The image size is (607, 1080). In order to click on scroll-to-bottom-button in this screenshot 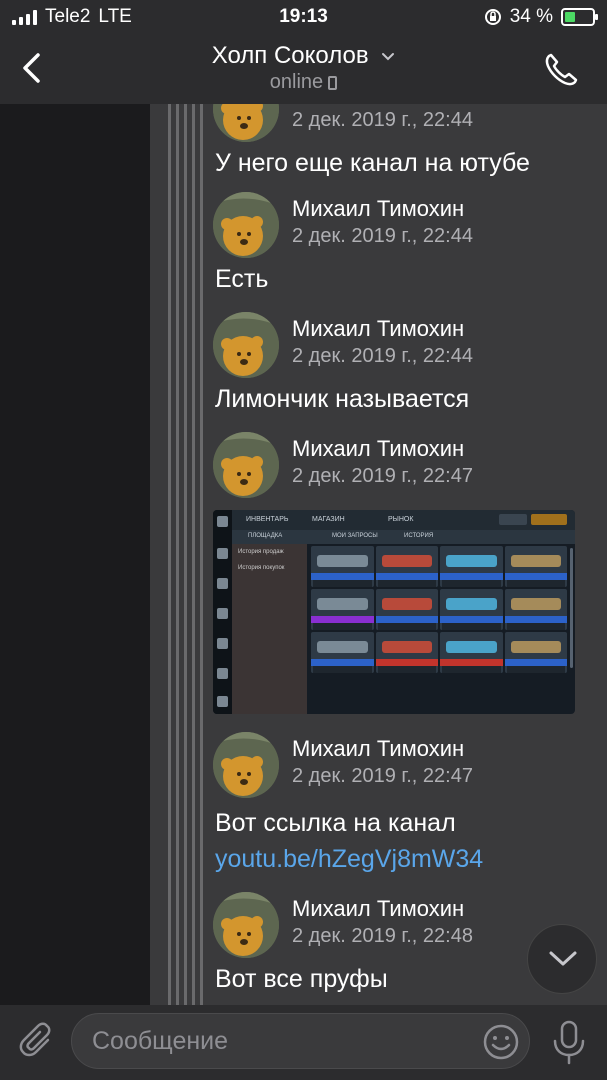, I will do `click(562, 959)`.